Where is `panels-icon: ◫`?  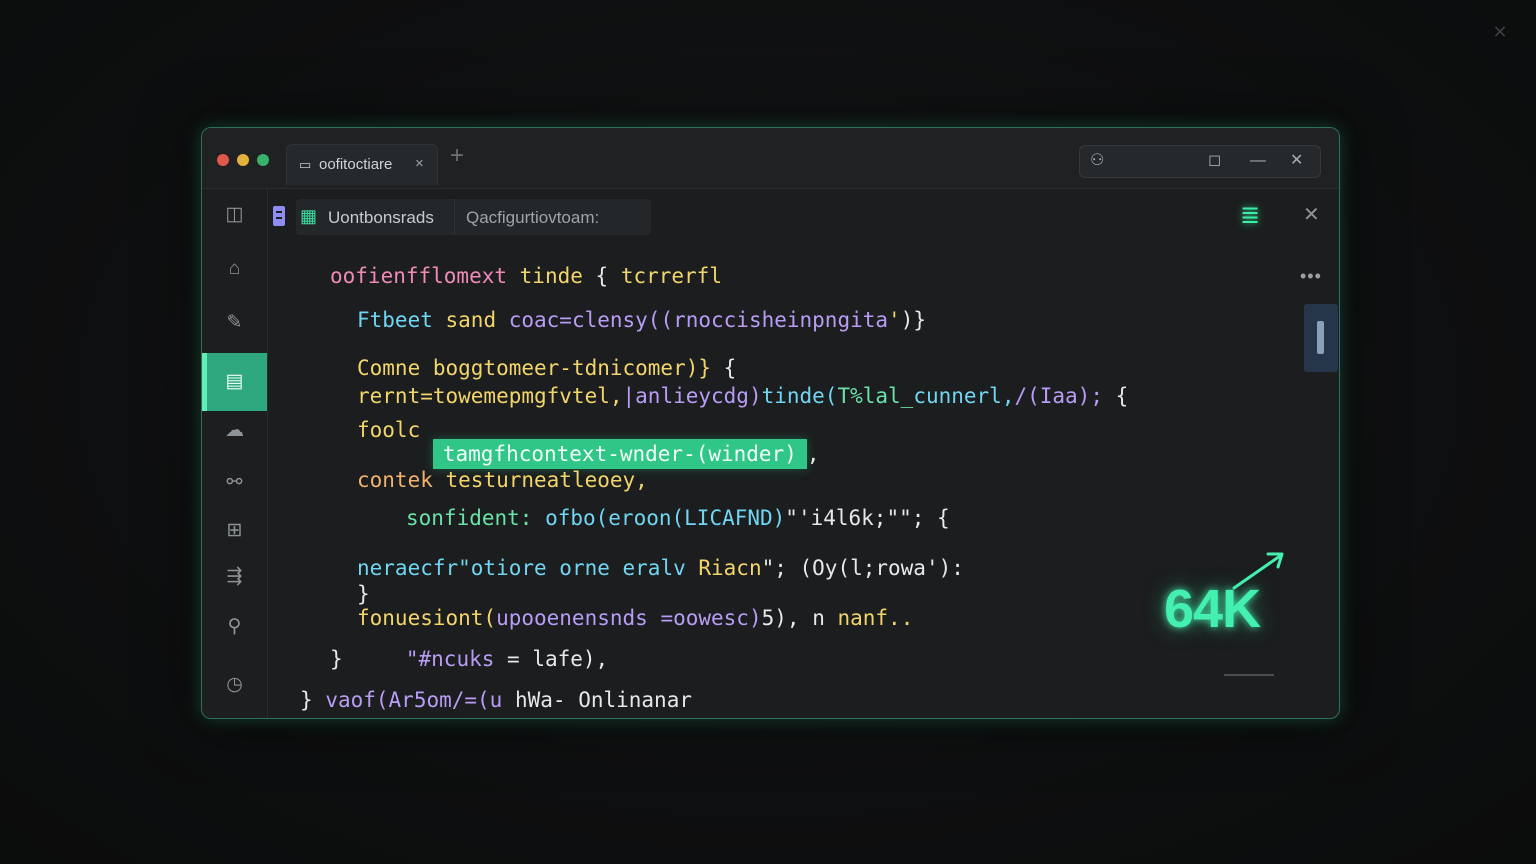
panels-icon: ◫ is located at coordinates (234, 215).